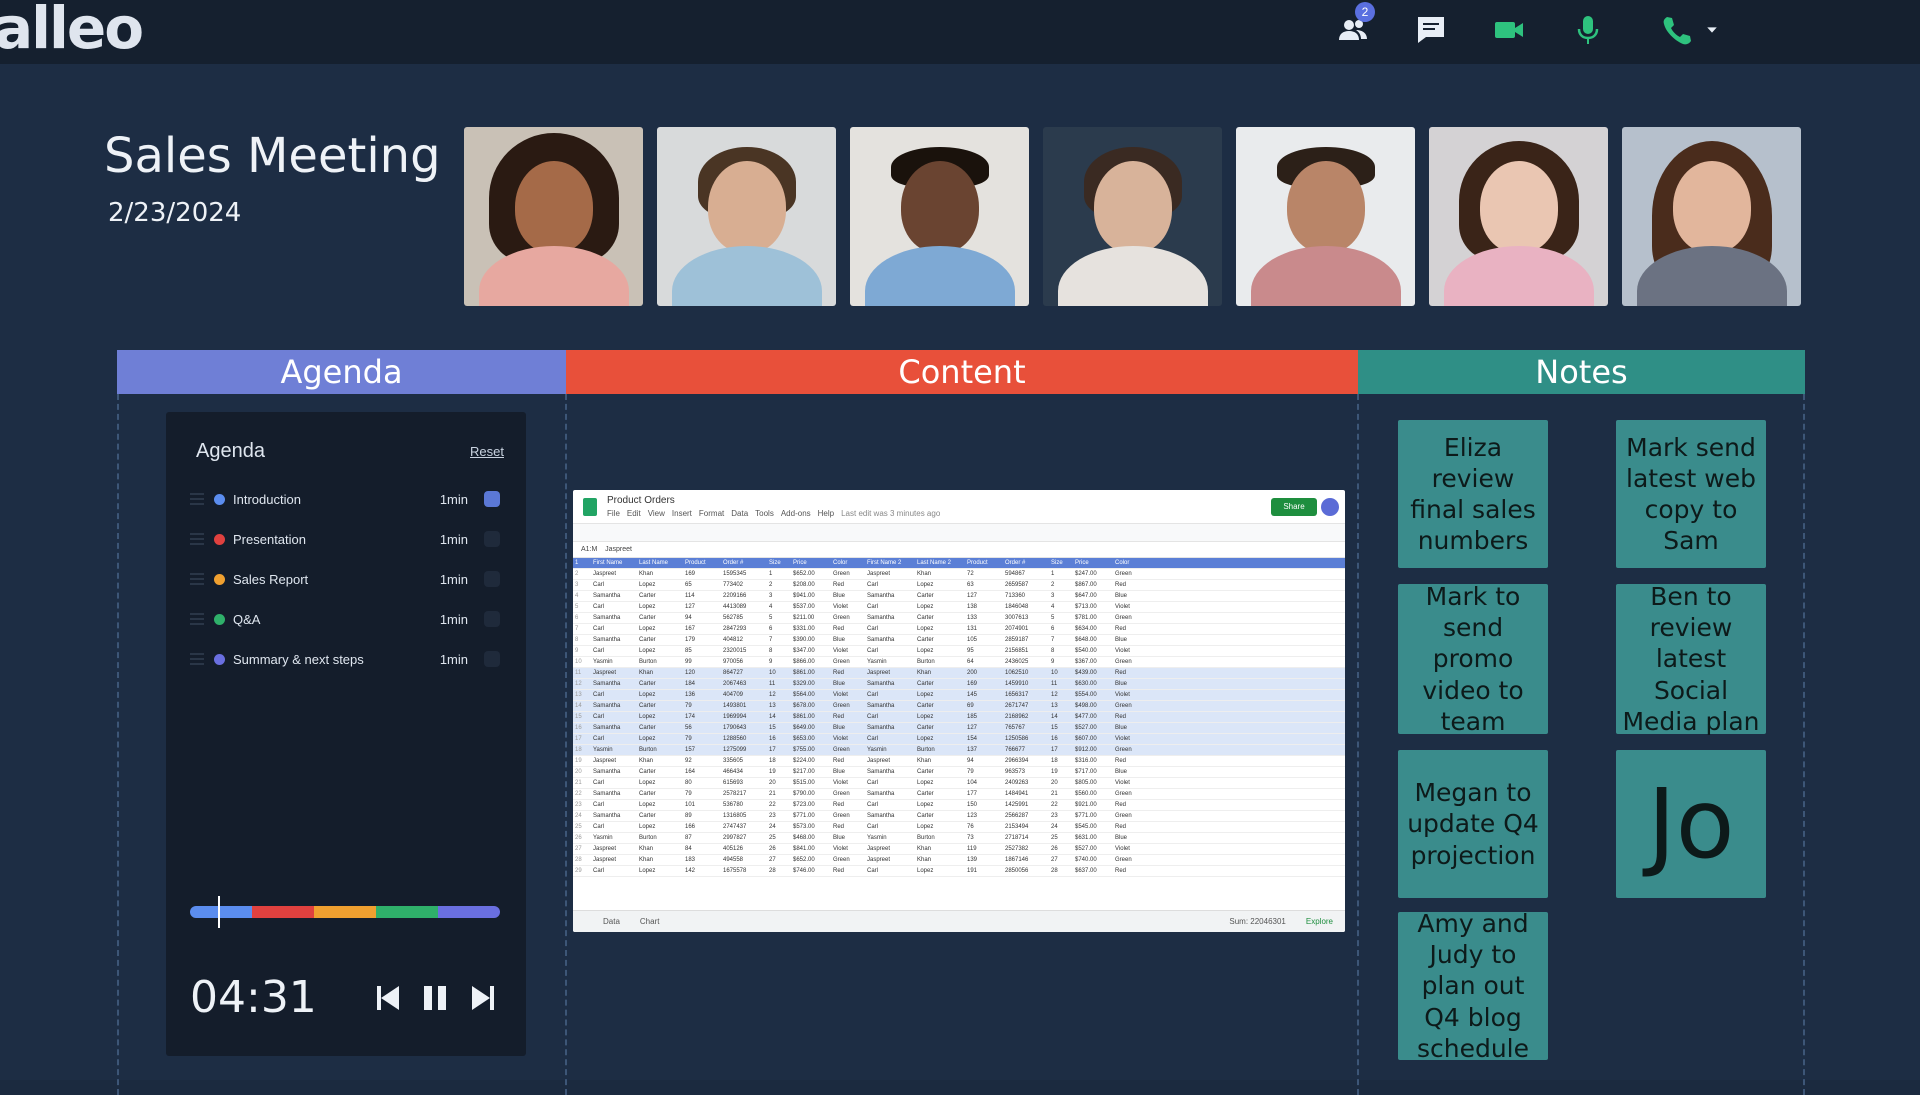 Image resolution: width=1920 pixels, height=1095 pixels. What do you see at coordinates (984, 849) in the screenshot?
I see `table-cell: 119` at bounding box center [984, 849].